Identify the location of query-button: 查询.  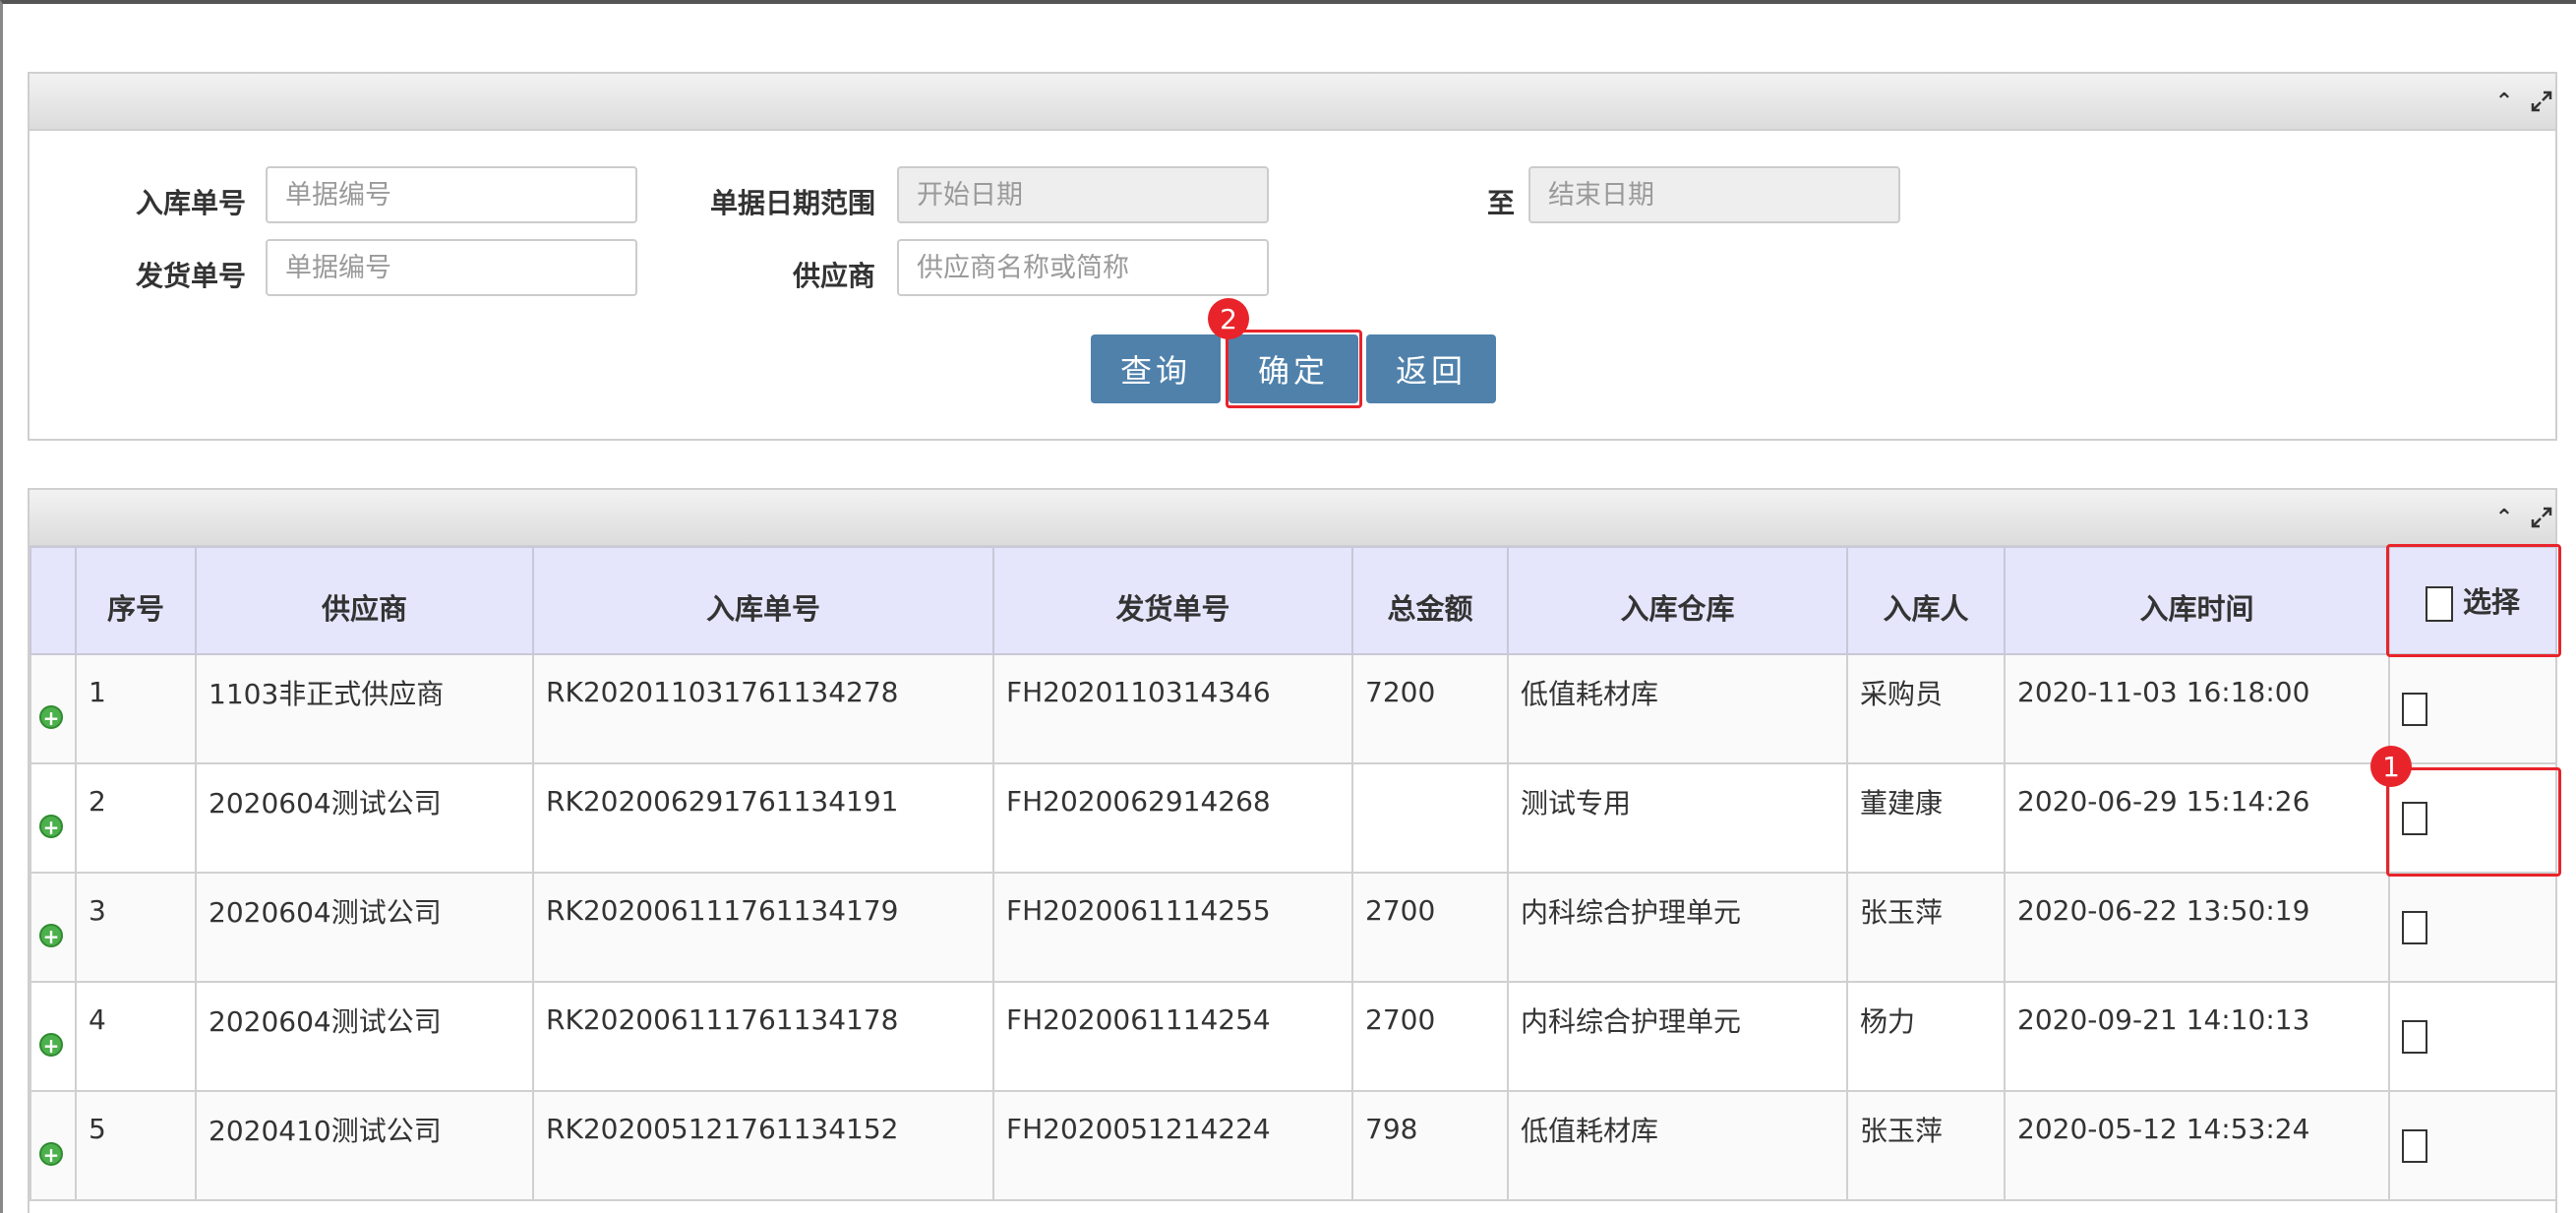
(1156, 368).